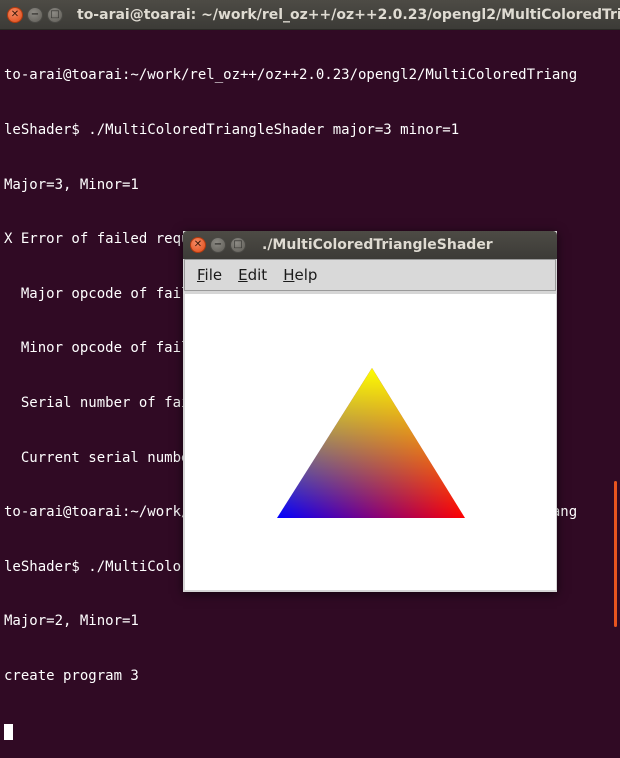  What do you see at coordinates (310, 731) in the screenshot?
I see `terminal-cursor-line` at bounding box center [310, 731].